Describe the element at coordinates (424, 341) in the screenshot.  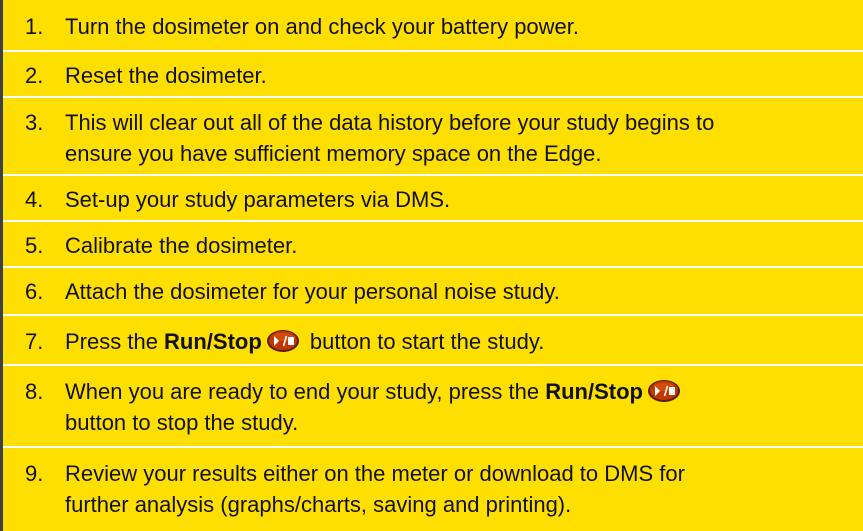
I see `step-text-segment: button to start the study.` at that location.